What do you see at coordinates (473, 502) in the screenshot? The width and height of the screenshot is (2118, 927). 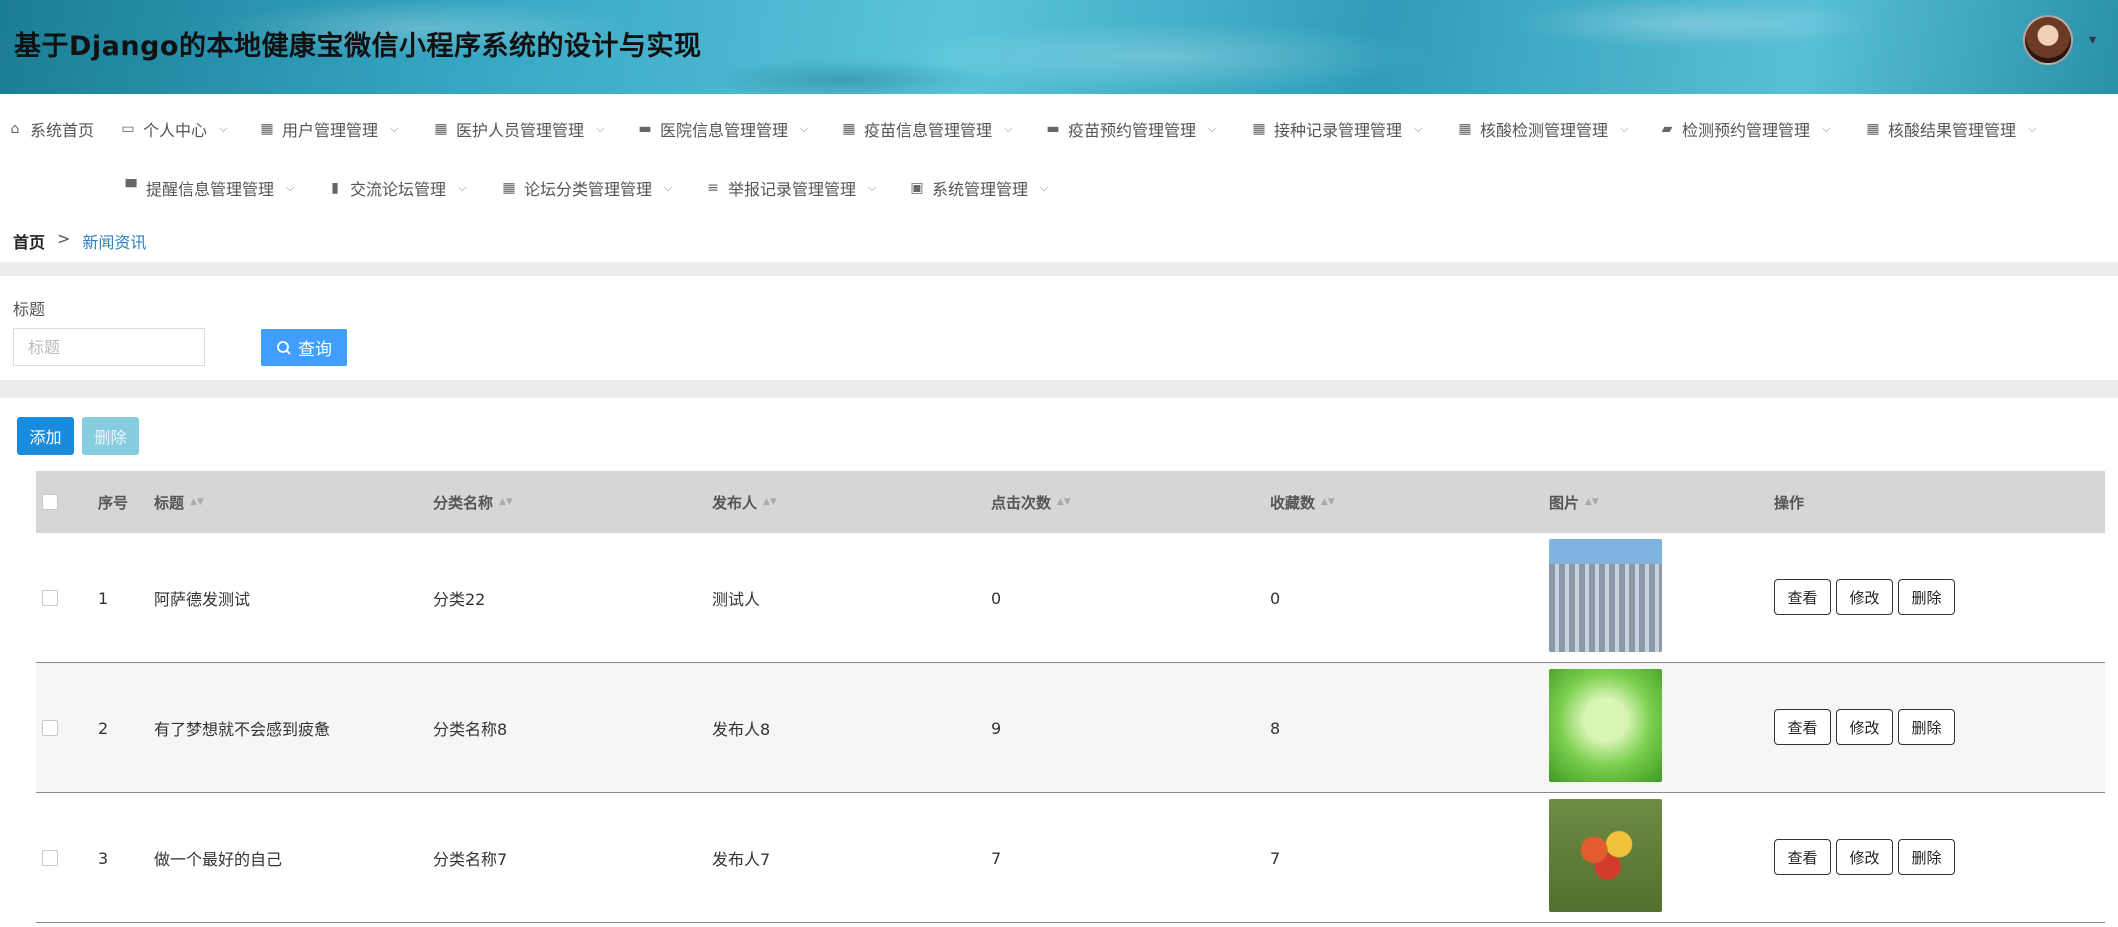 I see `column-category: 分类名称 ▲▼` at bounding box center [473, 502].